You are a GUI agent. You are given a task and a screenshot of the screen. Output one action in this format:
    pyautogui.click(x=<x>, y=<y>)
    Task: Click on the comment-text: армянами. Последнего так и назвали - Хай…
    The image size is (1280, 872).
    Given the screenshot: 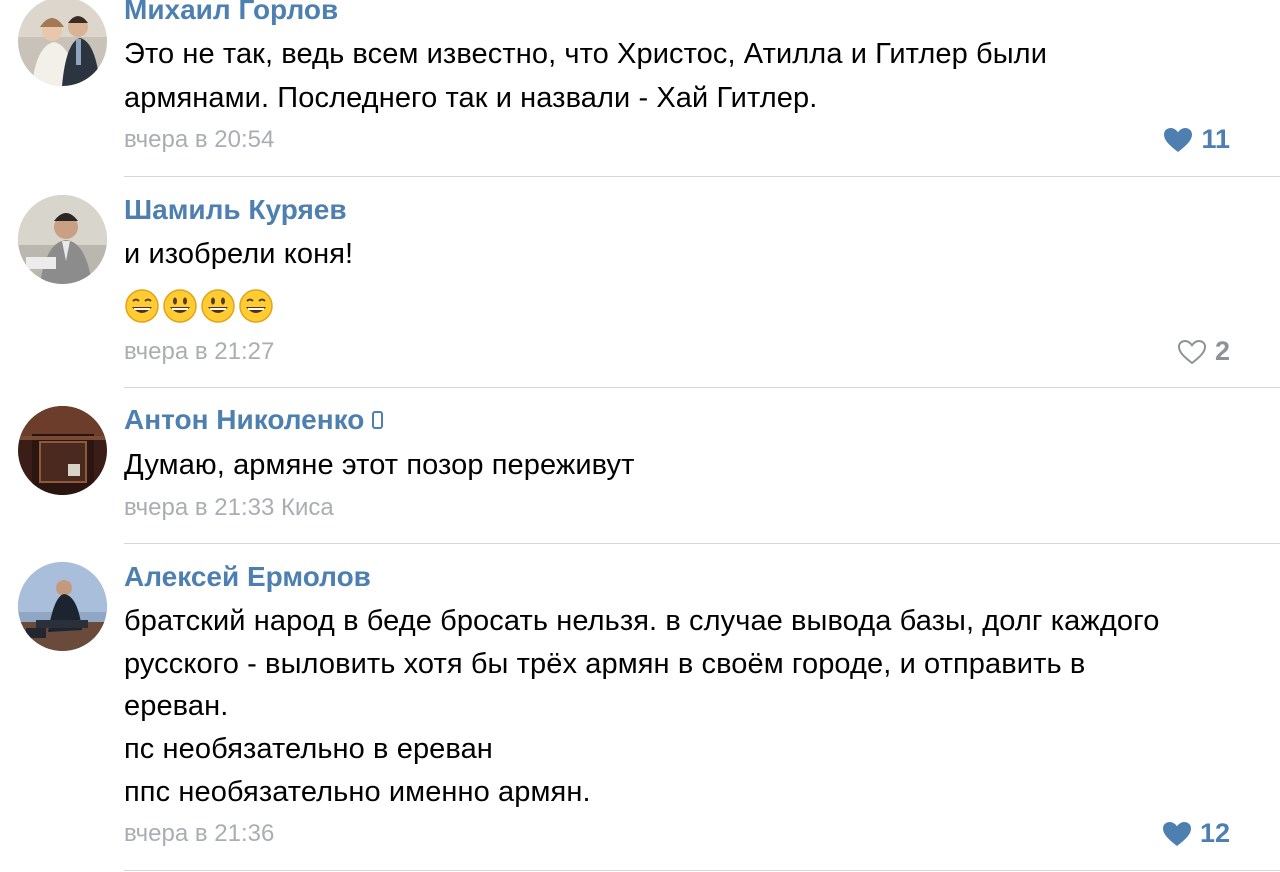 What is the action you would take?
    pyautogui.click(x=471, y=98)
    